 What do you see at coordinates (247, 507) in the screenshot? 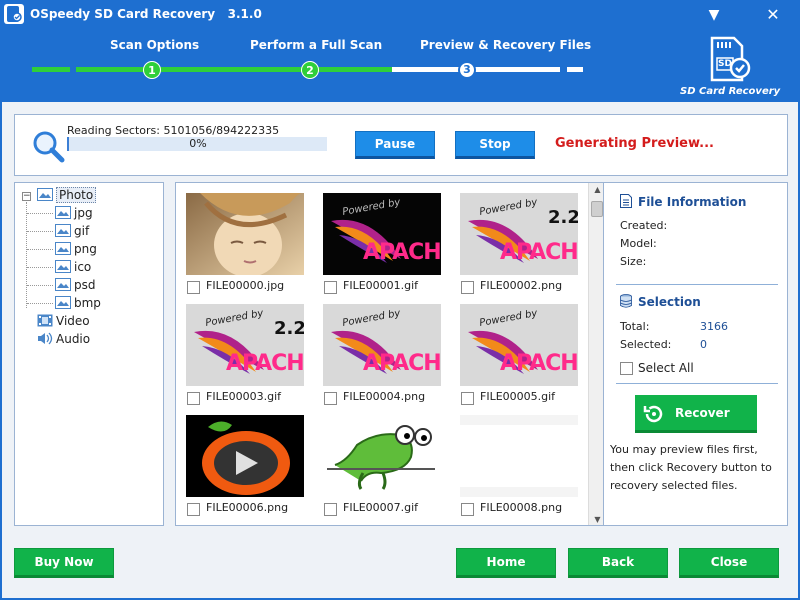
I see `file-name: FILE00006.png` at bounding box center [247, 507].